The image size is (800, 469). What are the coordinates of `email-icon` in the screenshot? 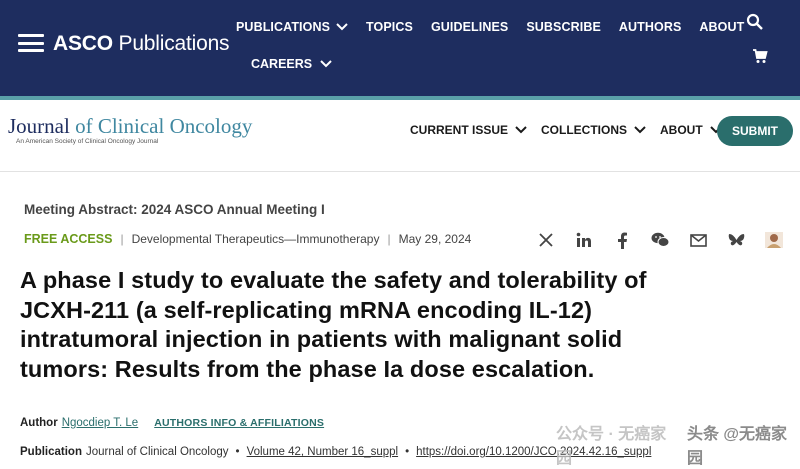 It's located at (698, 240).